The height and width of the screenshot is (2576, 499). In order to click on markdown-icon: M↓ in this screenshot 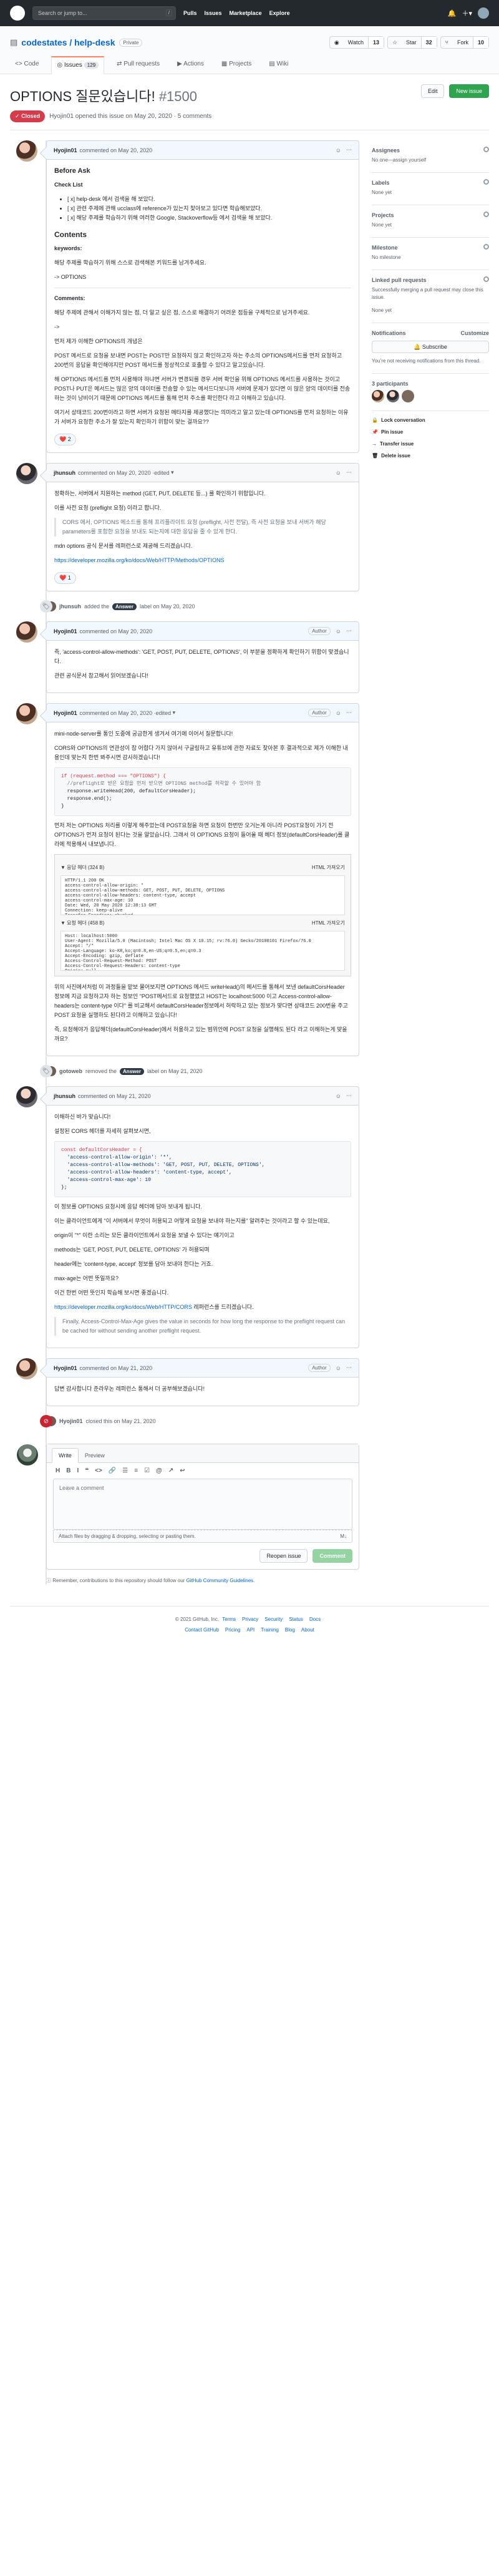, I will do `click(343, 1536)`.